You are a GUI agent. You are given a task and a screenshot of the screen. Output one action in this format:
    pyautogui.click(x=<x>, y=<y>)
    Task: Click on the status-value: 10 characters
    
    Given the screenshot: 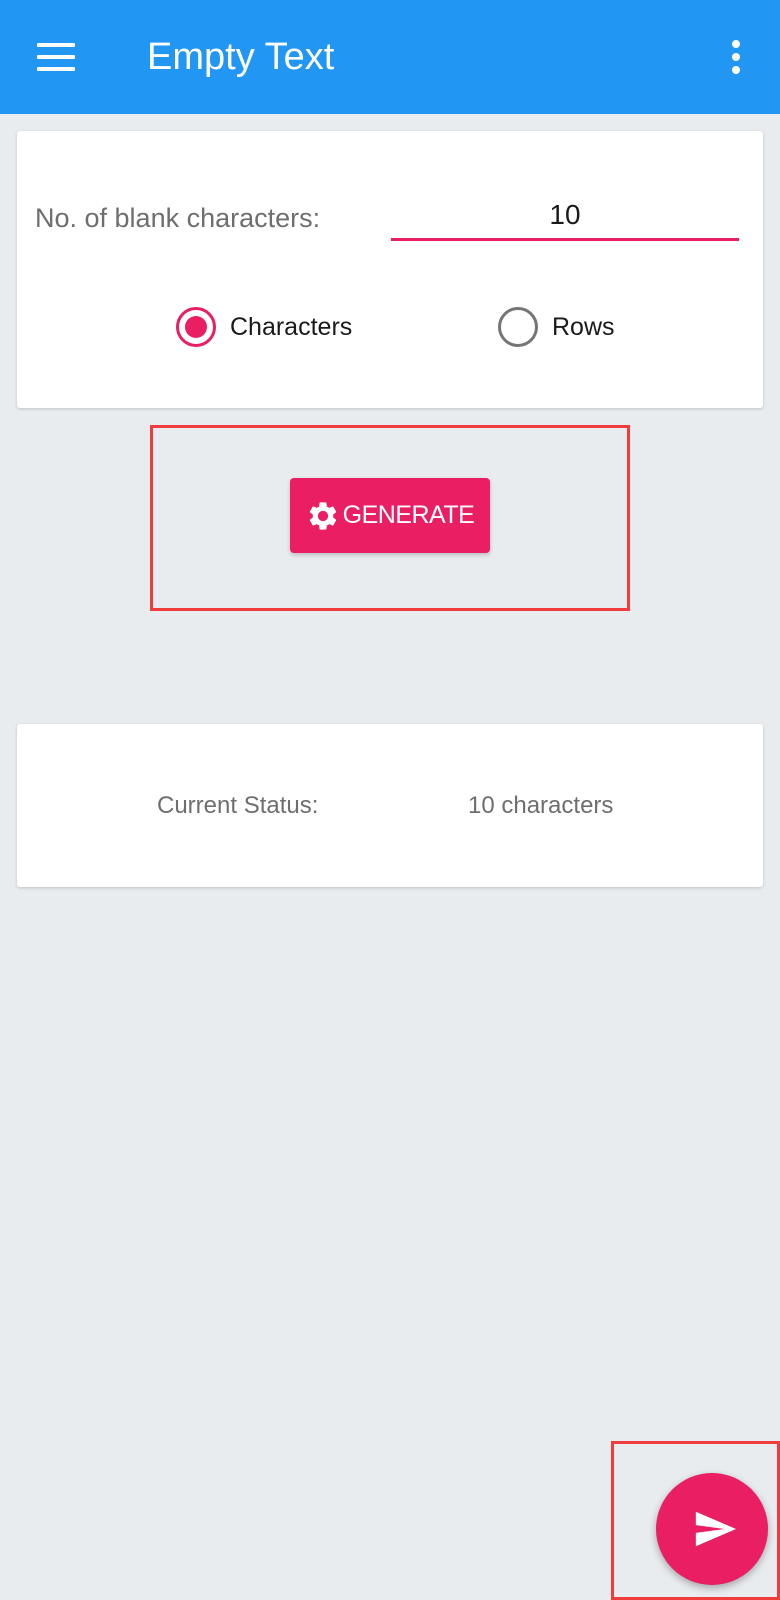 What is the action you would take?
    pyautogui.click(x=541, y=805)
    